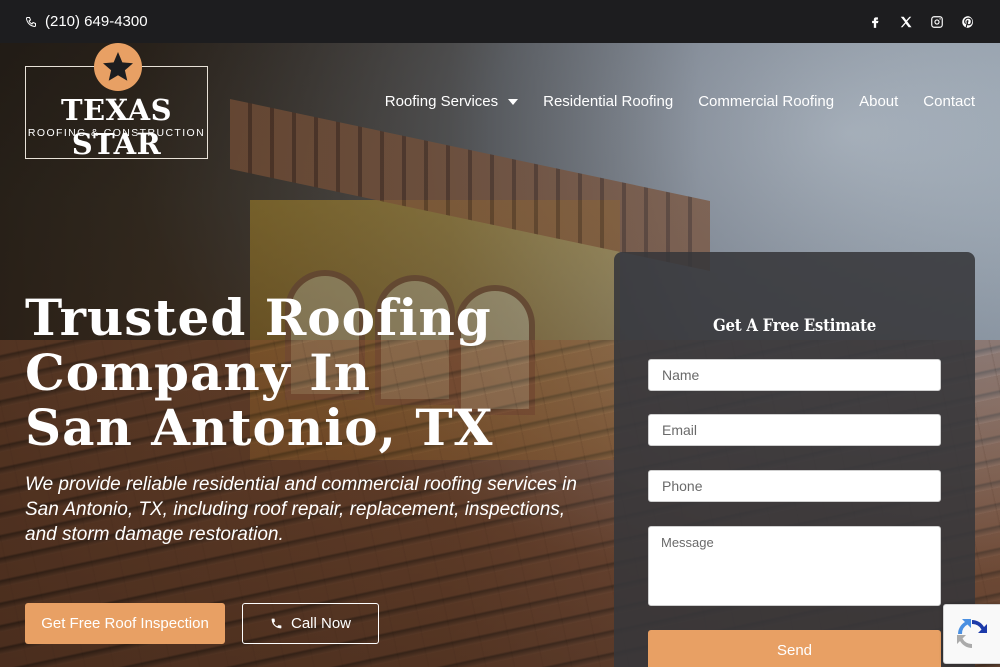 The width and height of the screenshot is (1000, 667). I want to click on nav-residential-roofing: Residential Roofing, so click(608, 101).